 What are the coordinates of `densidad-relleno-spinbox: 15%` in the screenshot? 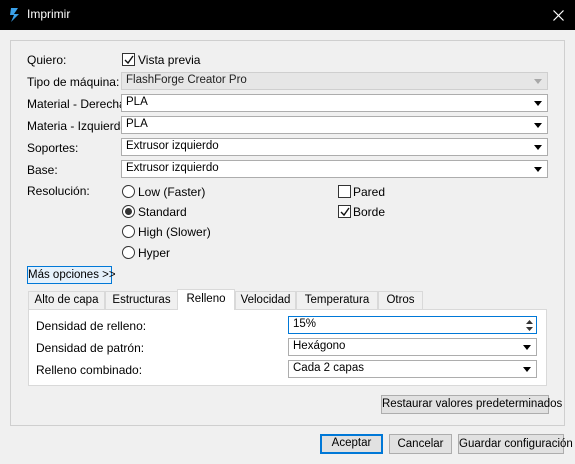 It's located at (412, 325).